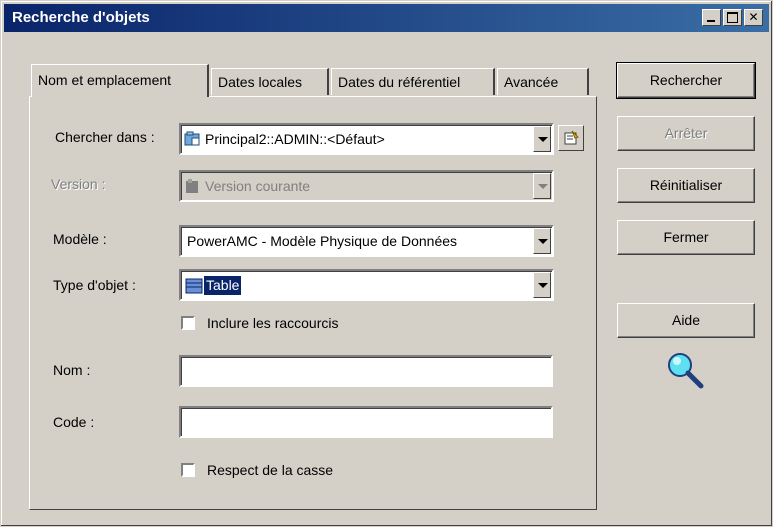  I want to click on title-bar: Recherche d'objets ✕, so click(386, 18).